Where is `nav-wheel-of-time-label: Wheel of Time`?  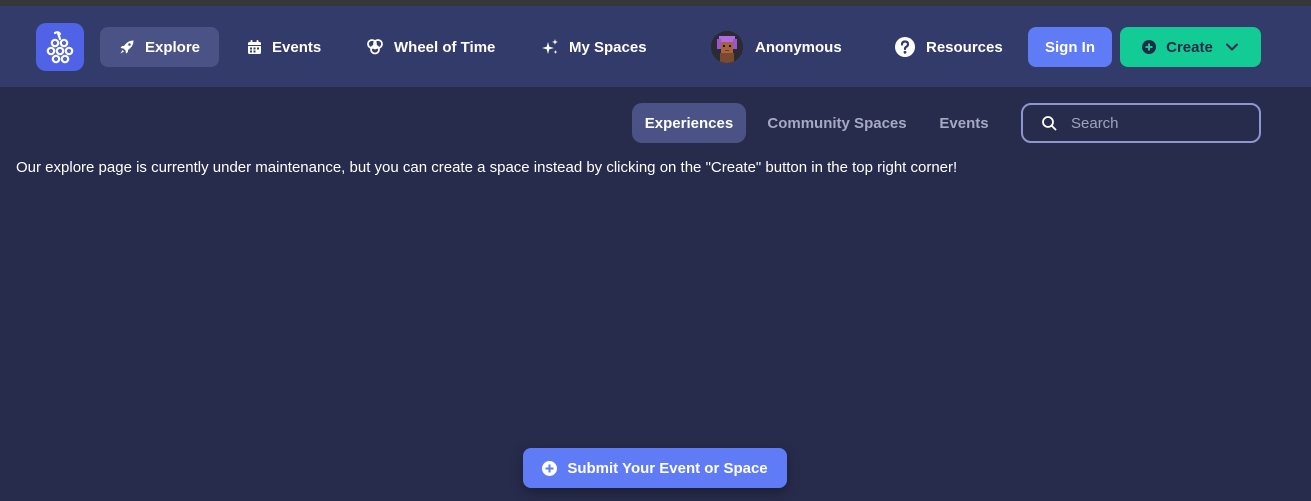 nav-wheel-of-time-label: Wheel of Time is located at coordinates (445, 47).